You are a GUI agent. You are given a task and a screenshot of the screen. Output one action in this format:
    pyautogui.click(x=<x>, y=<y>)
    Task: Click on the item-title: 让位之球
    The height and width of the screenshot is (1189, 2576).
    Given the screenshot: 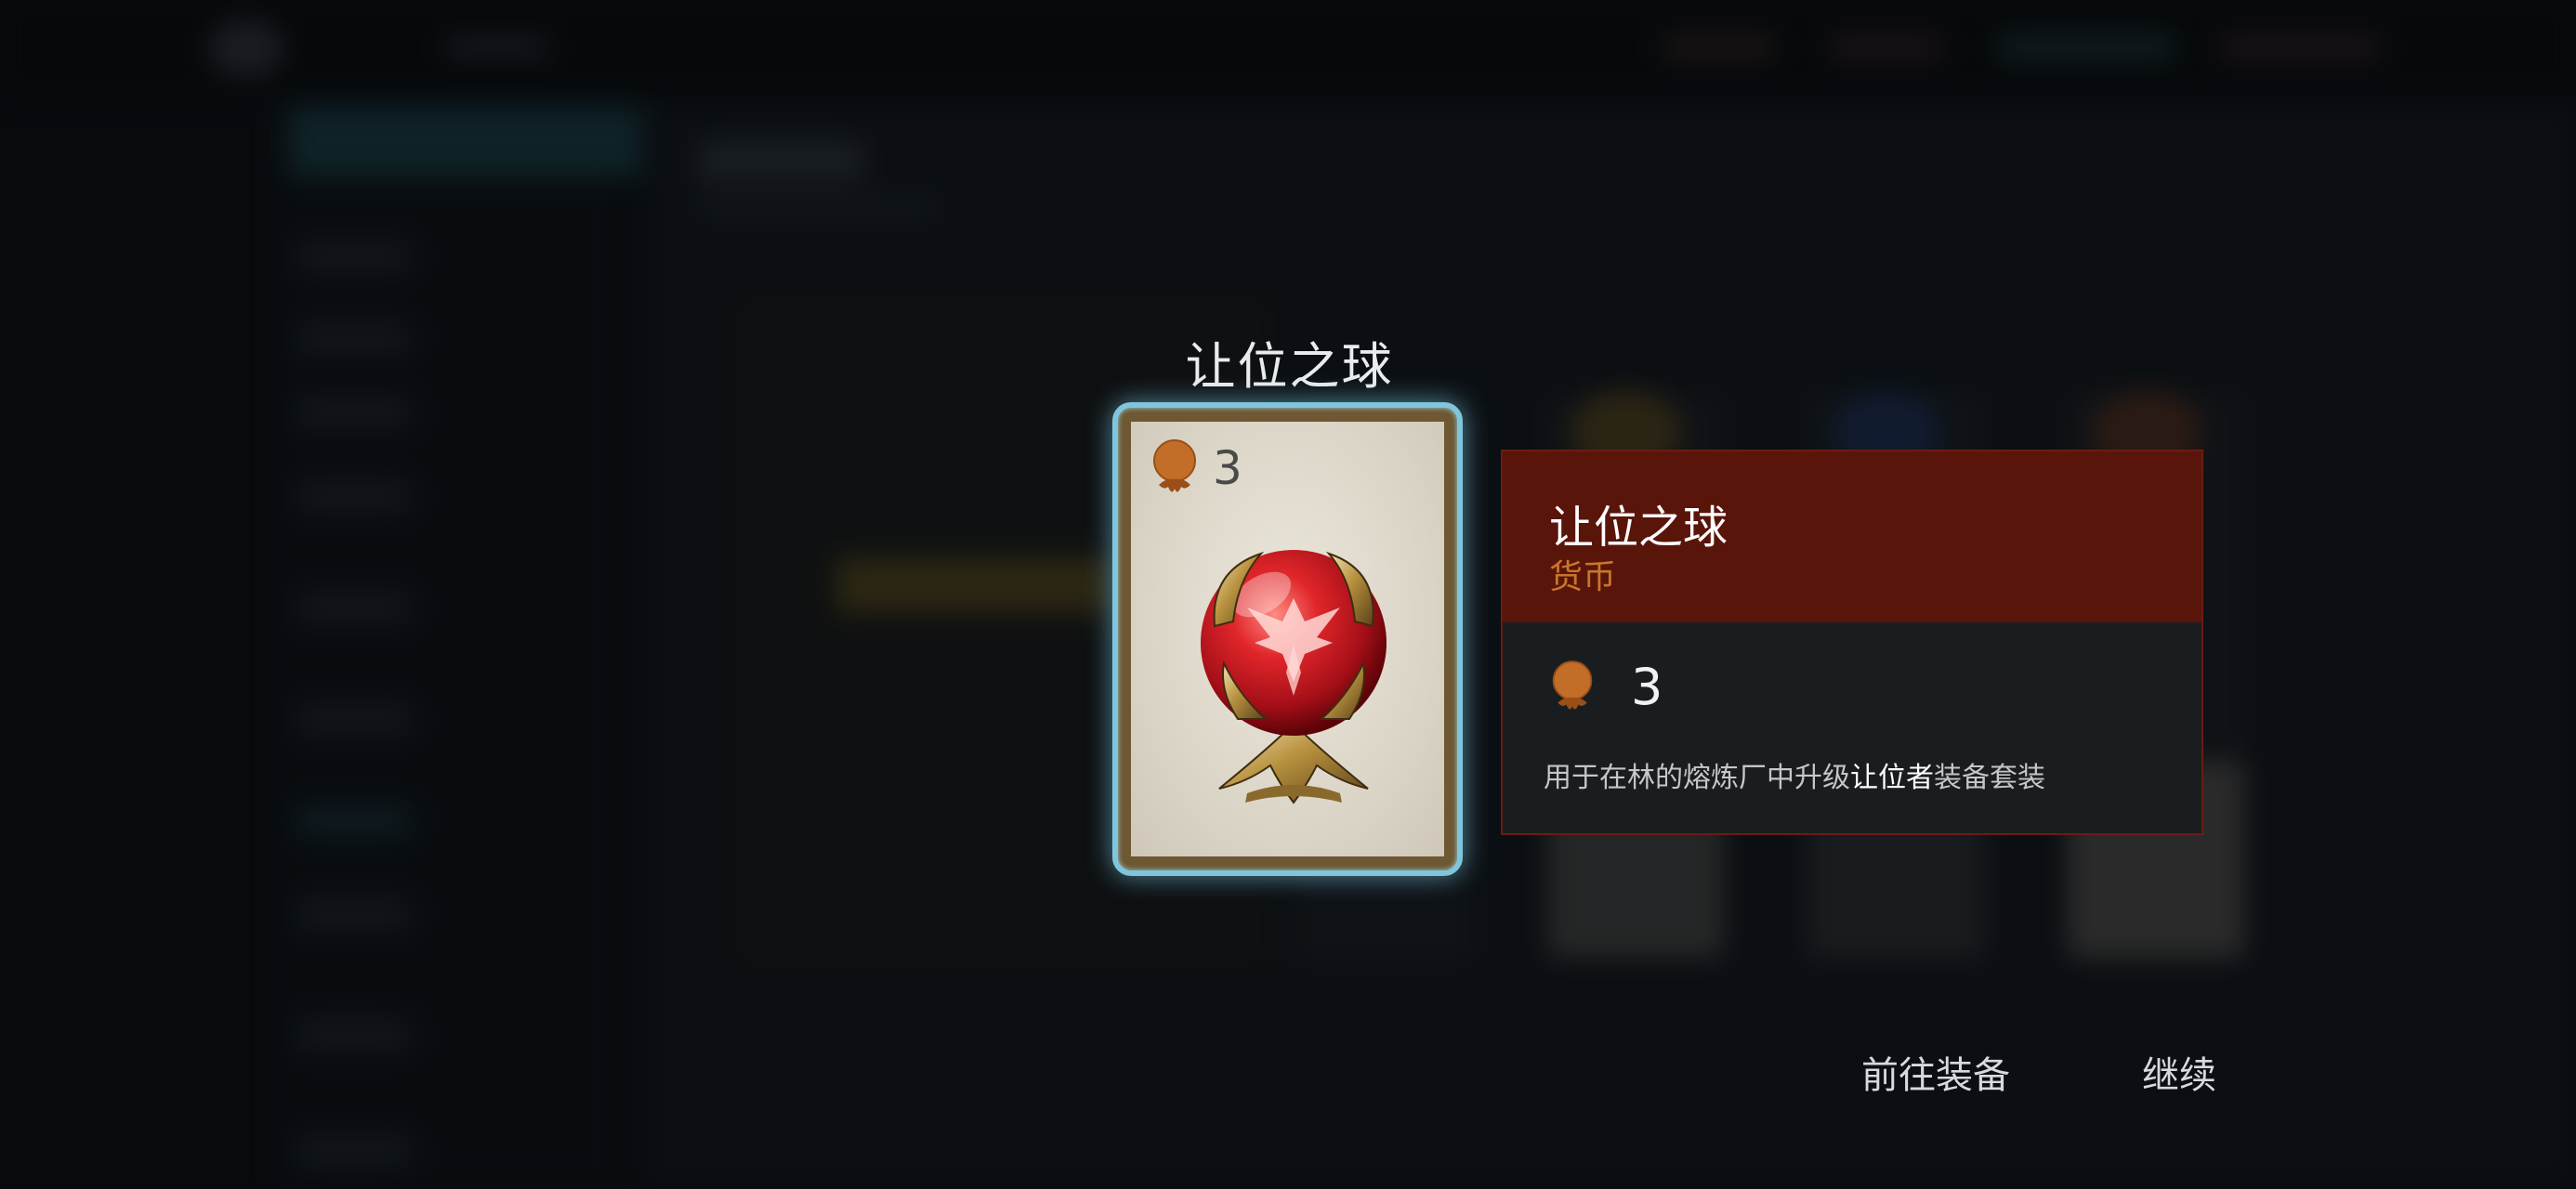 What is the action you would take?
    pyautogui.click(x=1289, y=366)
    